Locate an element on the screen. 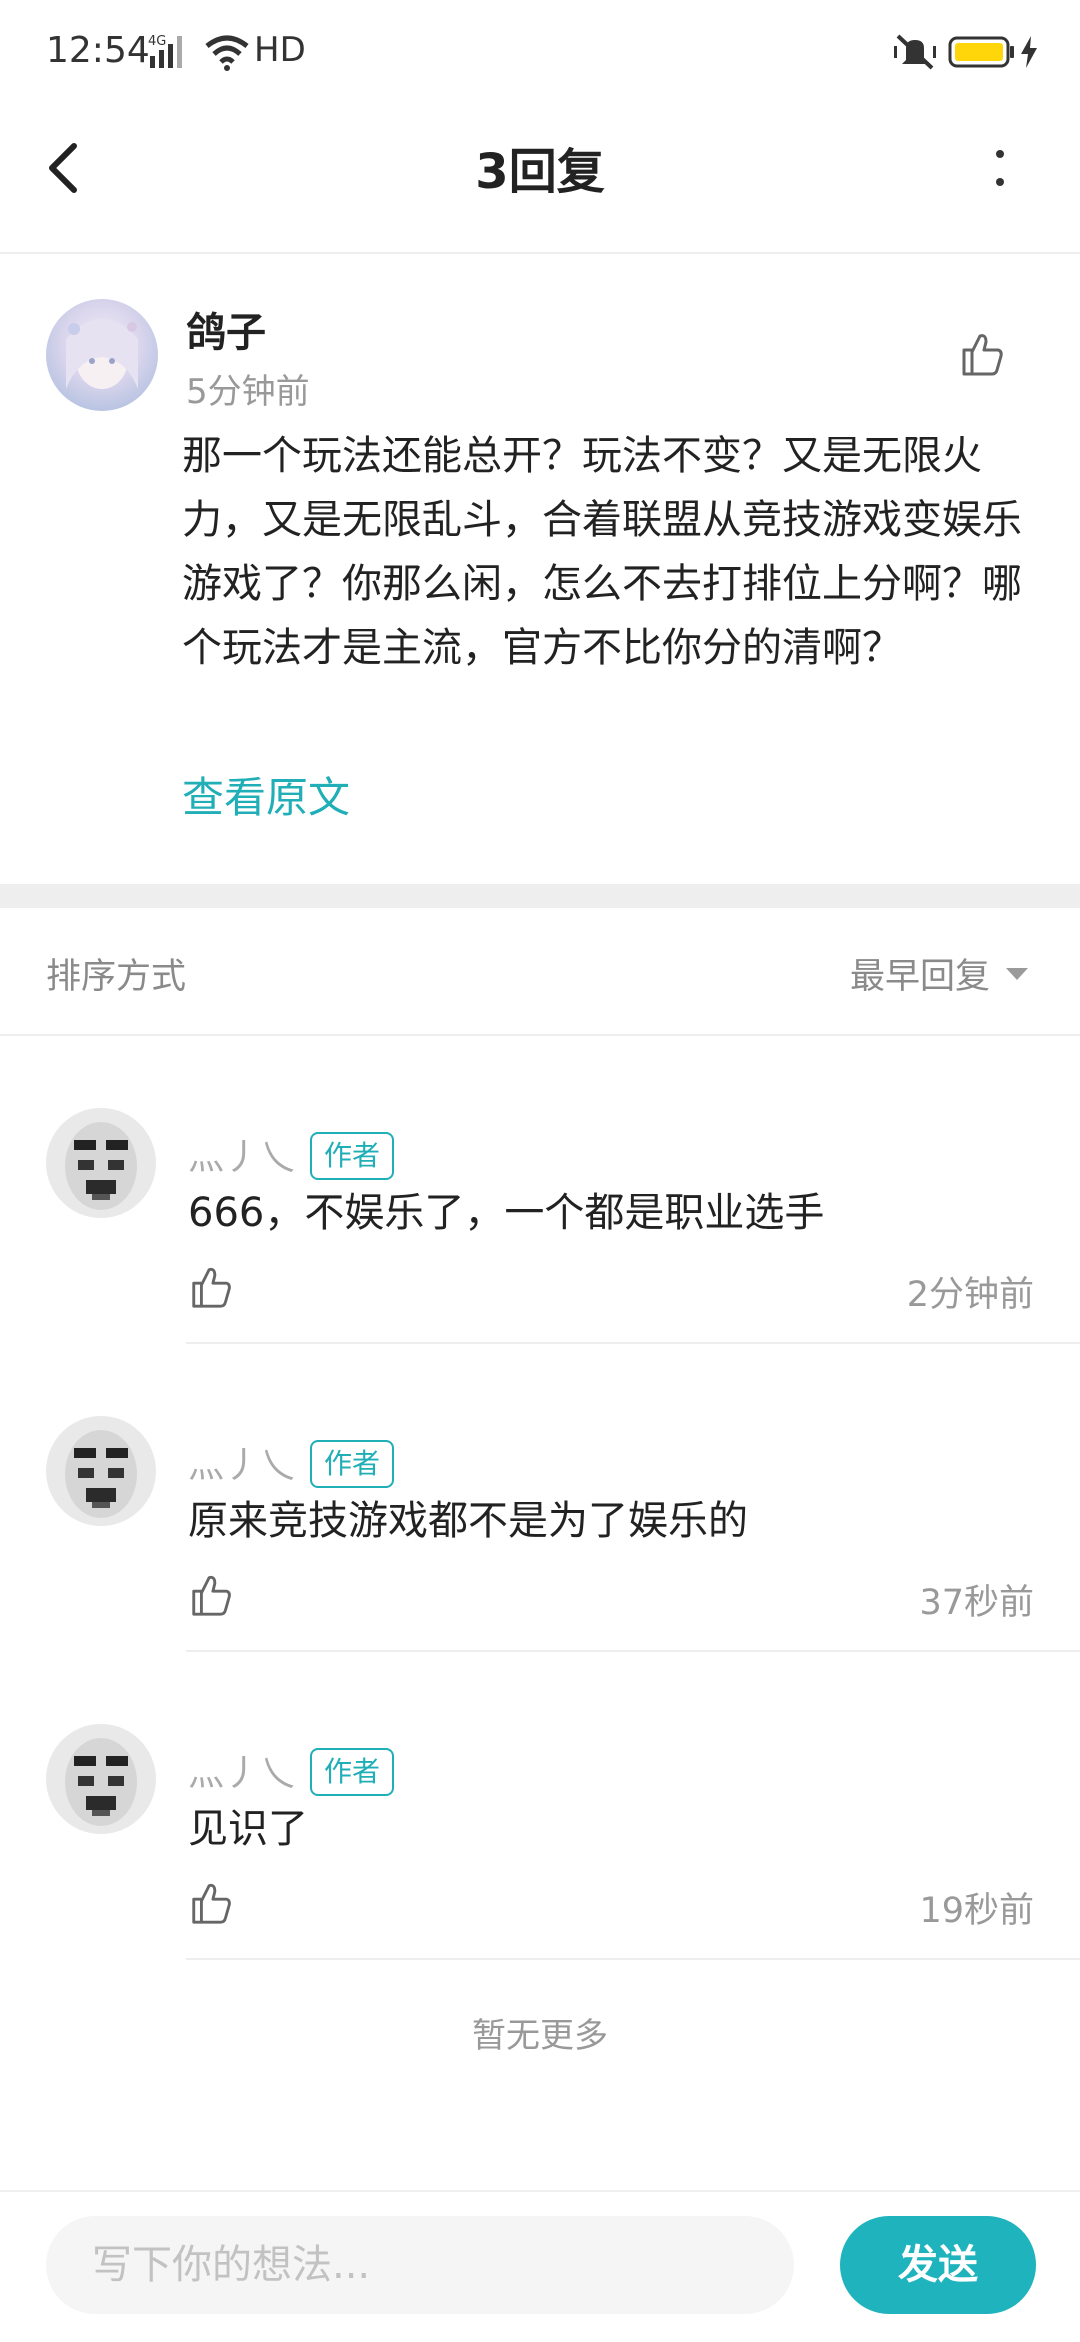 The width and height of the screenshot is (1080, 2342). more-vertical-icon is located at coordinates (1000, 168).